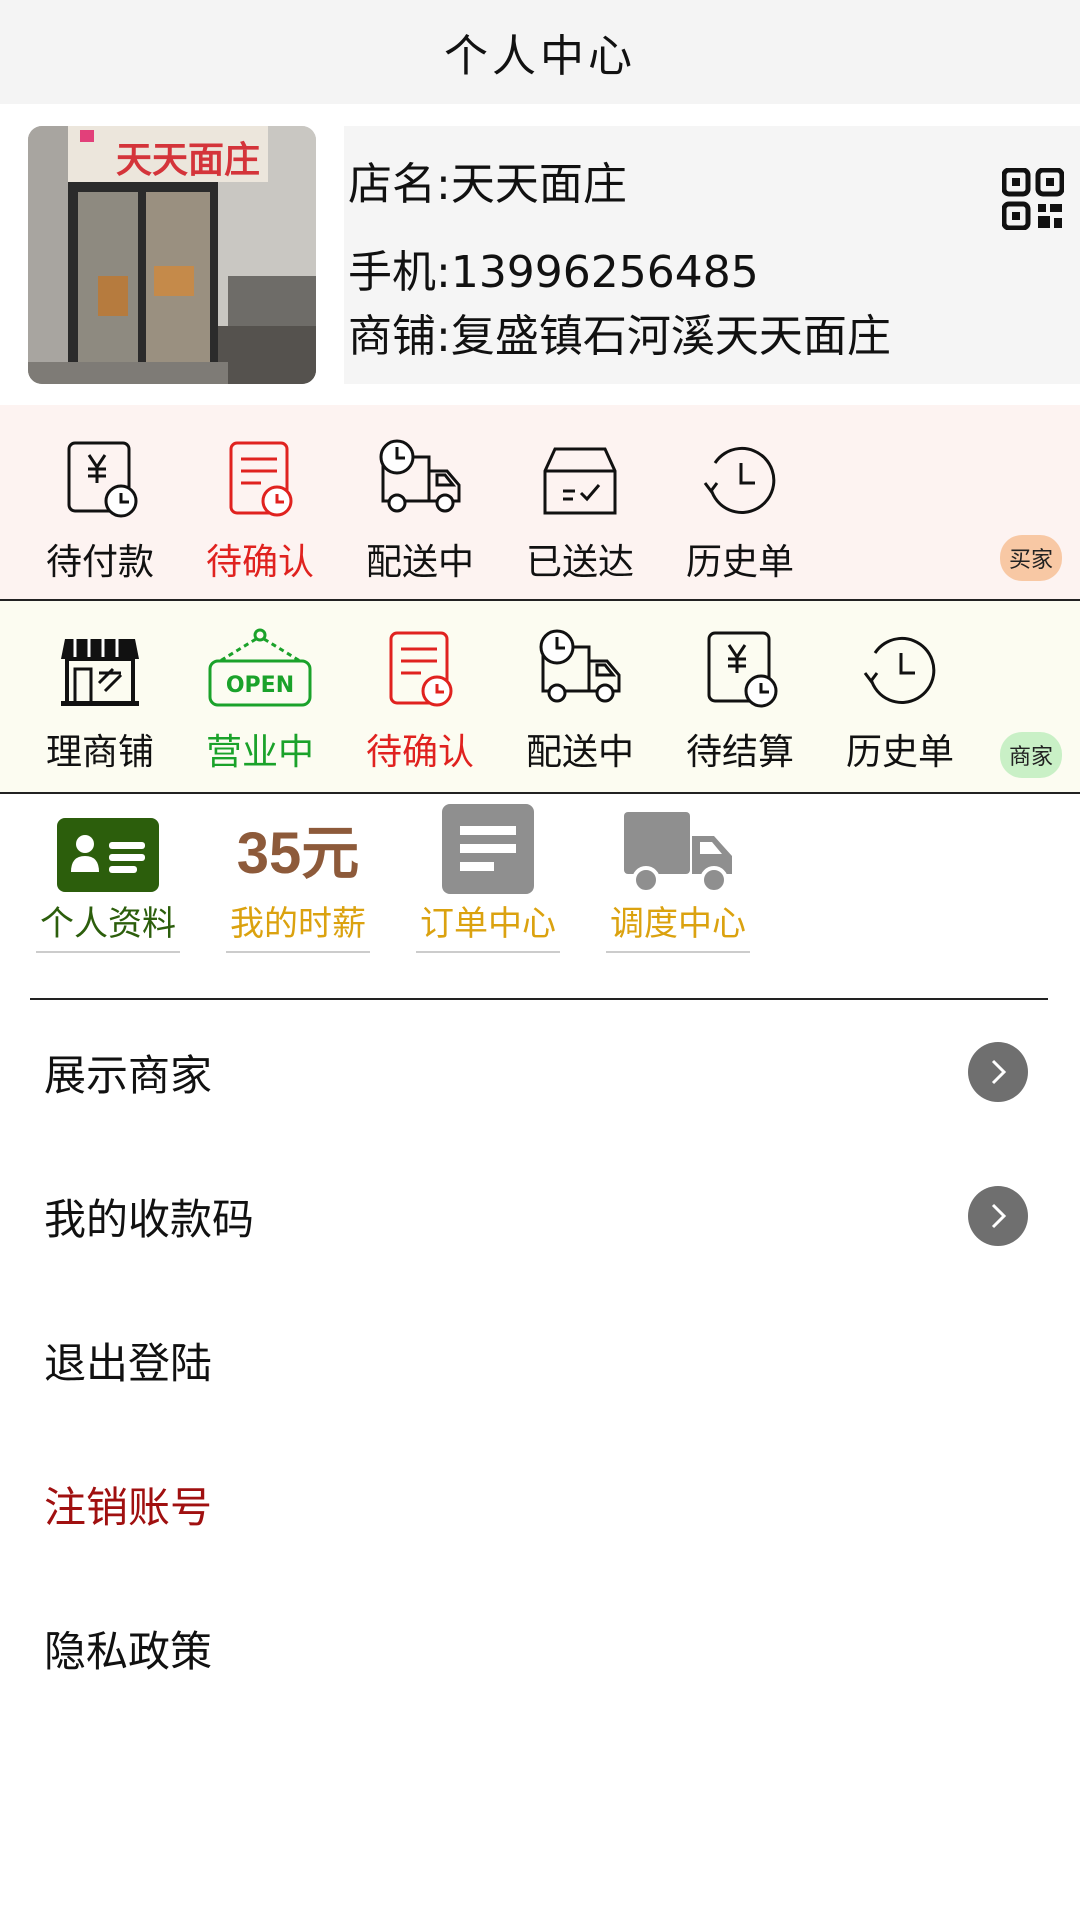  I want to click on storefront-icon, so click(100, 672).